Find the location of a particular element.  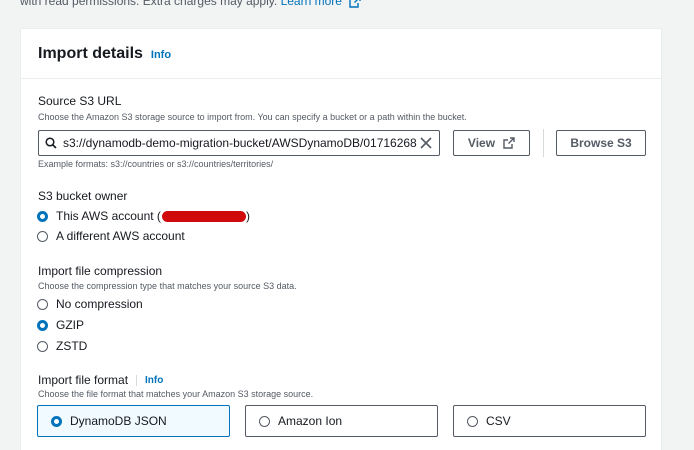

format-option-label: DynamoDB JSON is located at coordinates (118, 421).